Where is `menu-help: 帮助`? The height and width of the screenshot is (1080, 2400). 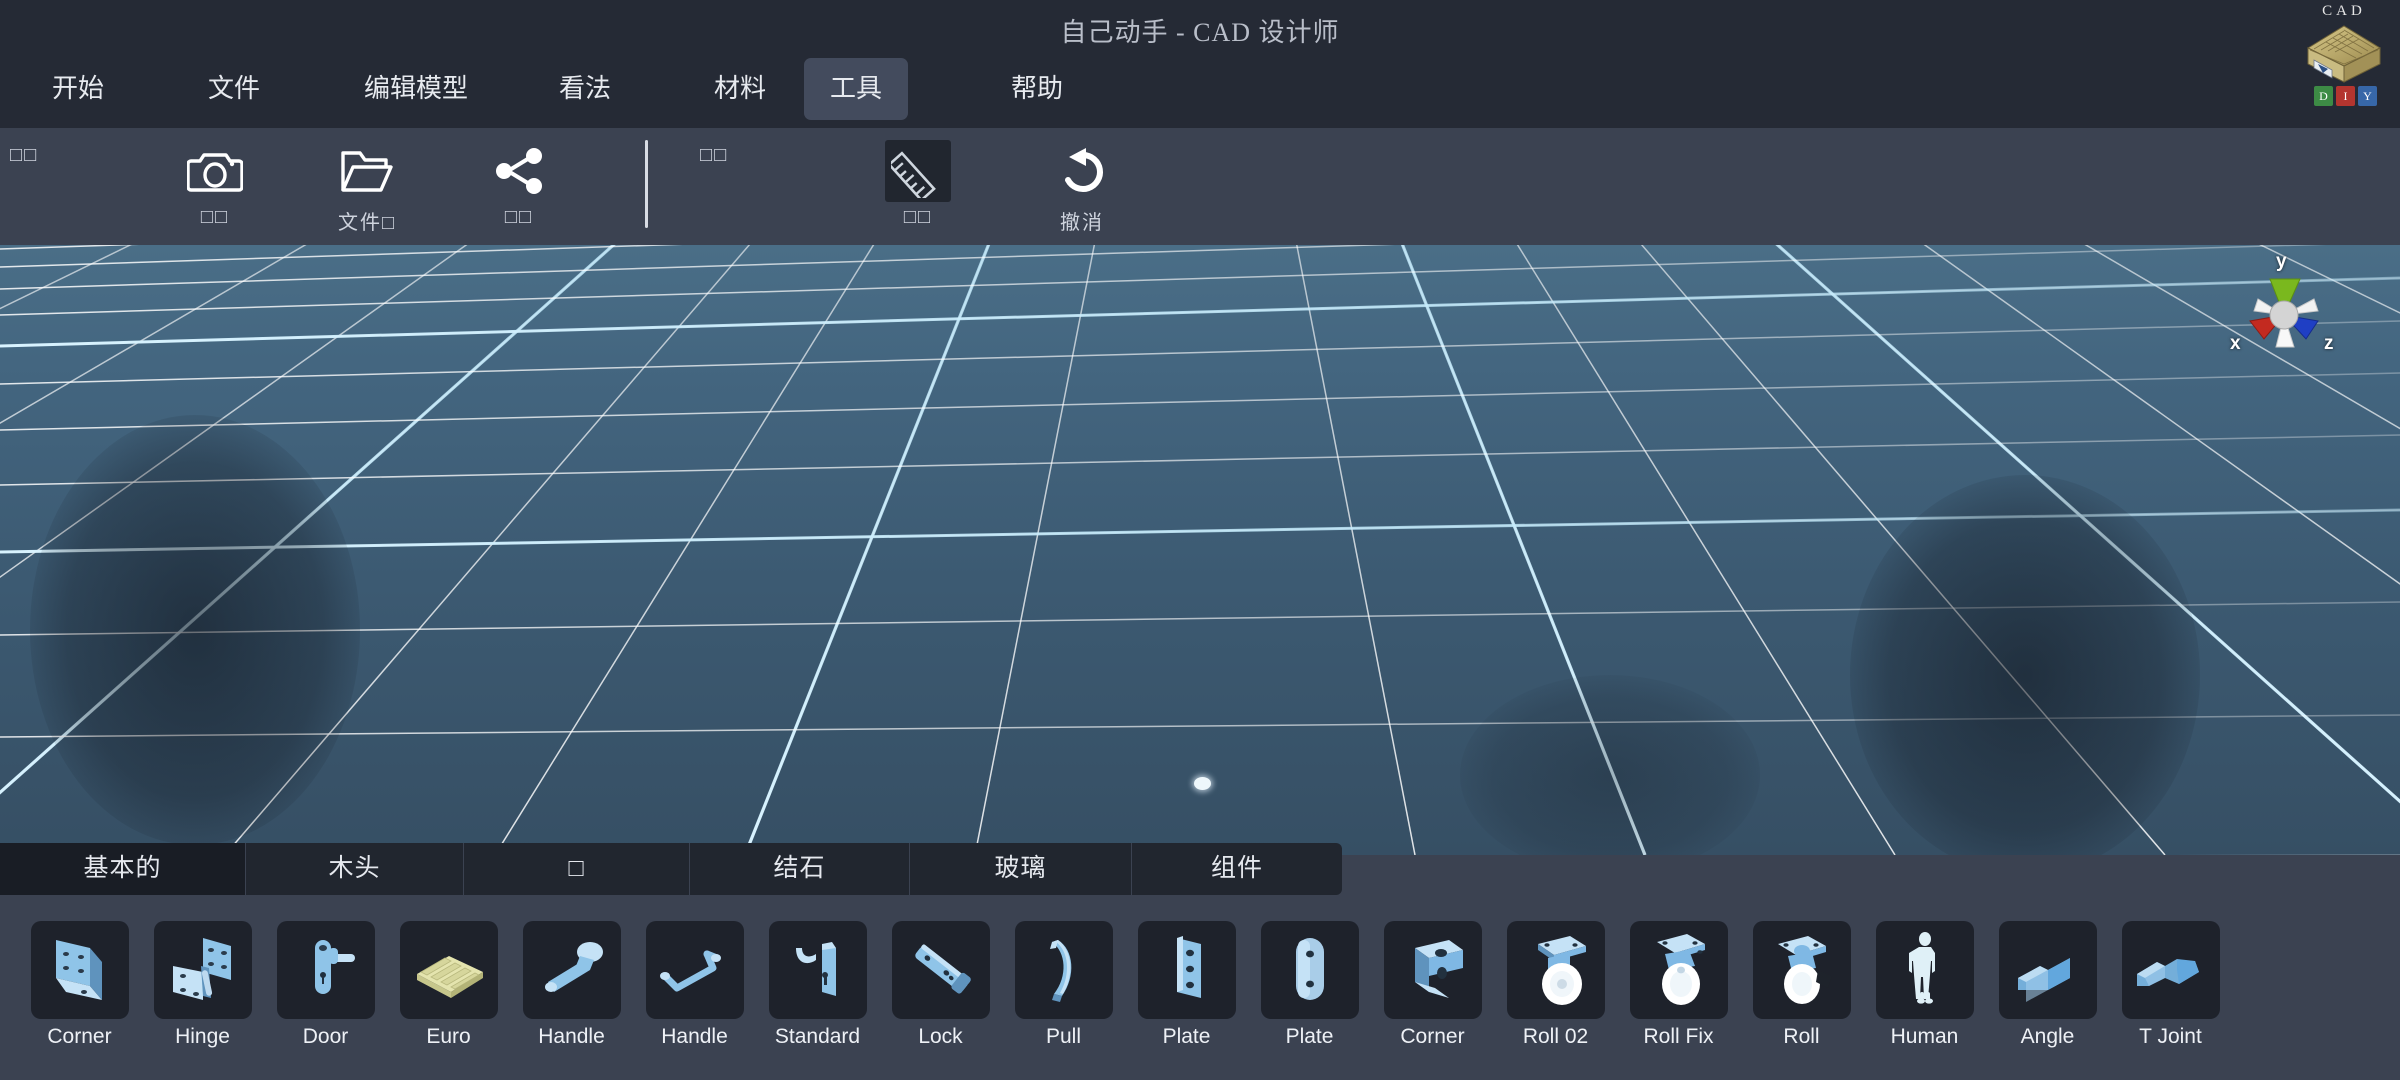
menu-help: 帮助 is located at coordinates (1037, 89).